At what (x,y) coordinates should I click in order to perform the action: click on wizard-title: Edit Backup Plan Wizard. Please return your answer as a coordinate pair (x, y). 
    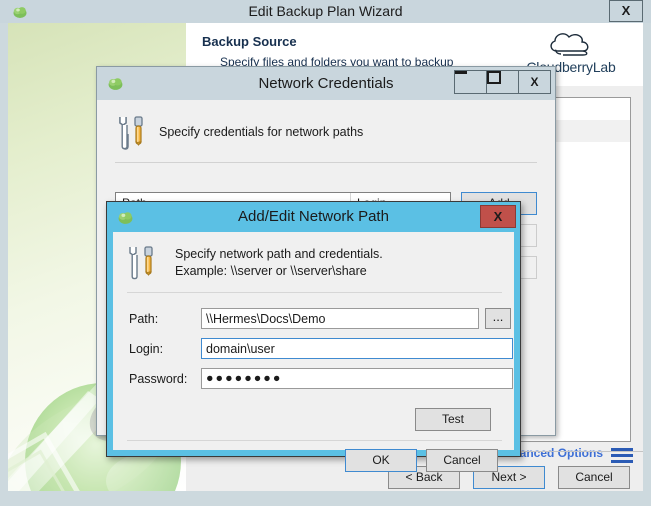
    Looking at the image, I should click on (325, 11).